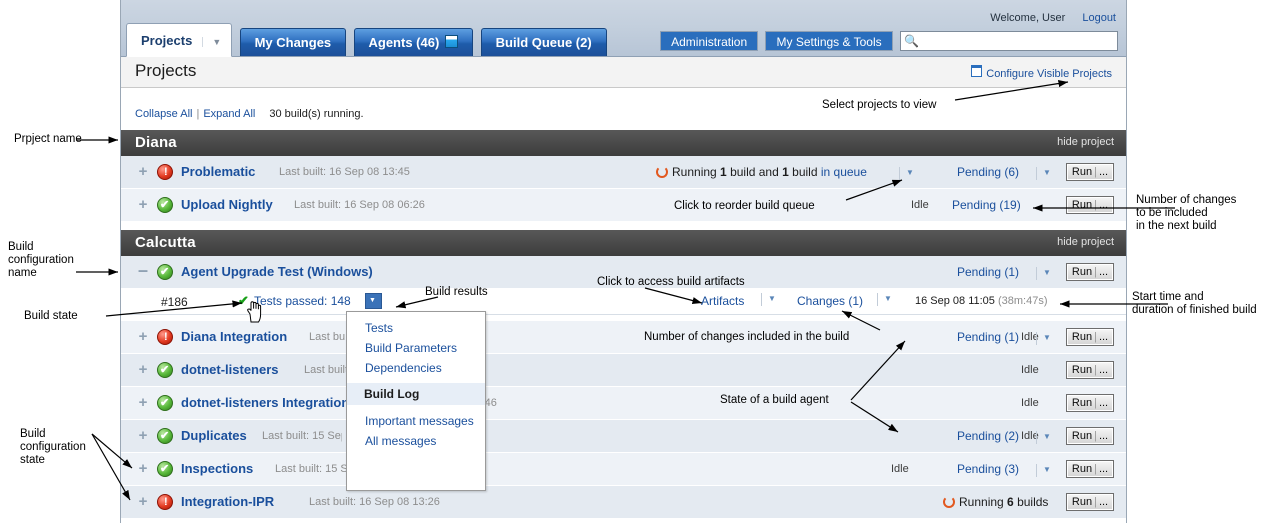 The width and height of the screenshot is (1272, 523). Describe the element at coordinates (988, 469) in the screenshot. I see `pending-changes-link: Pending (3)` at that location.